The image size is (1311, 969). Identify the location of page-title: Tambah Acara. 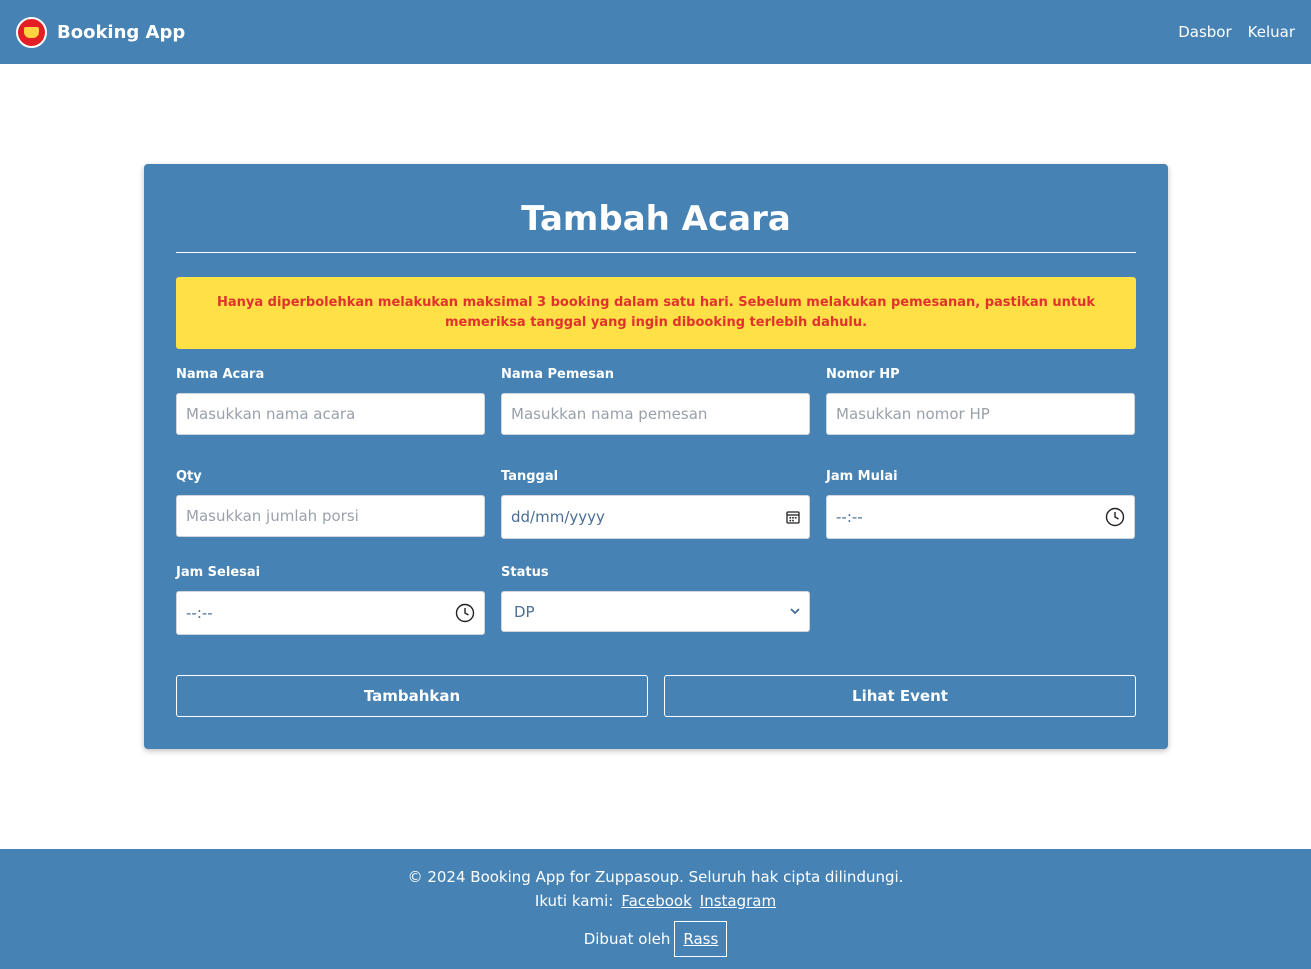
(656, 219).